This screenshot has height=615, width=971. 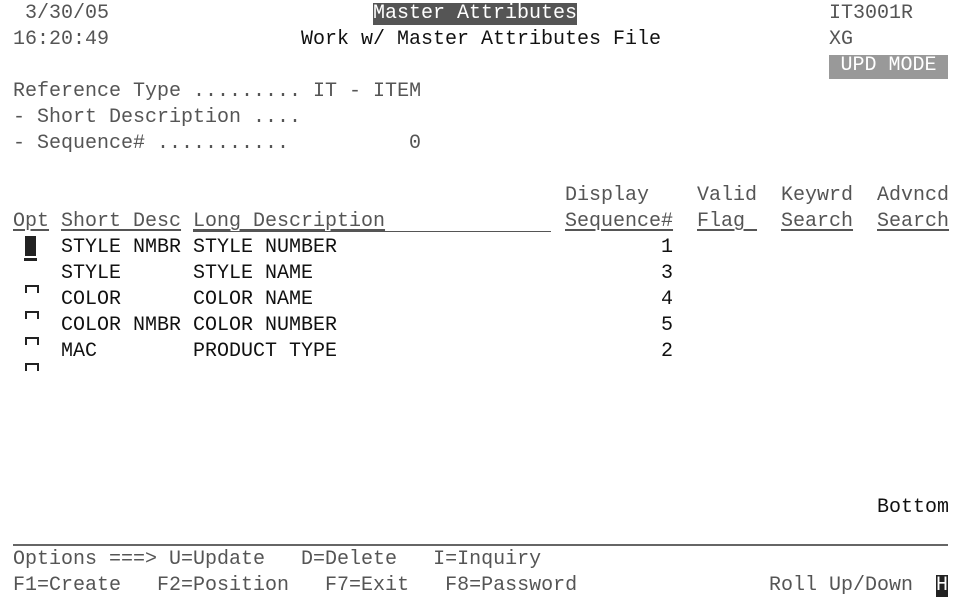 What do you see at coordinates (727, 221) in the screenshot?
I see `col-valid-flag: Flag` at bounding box center [727, 221].